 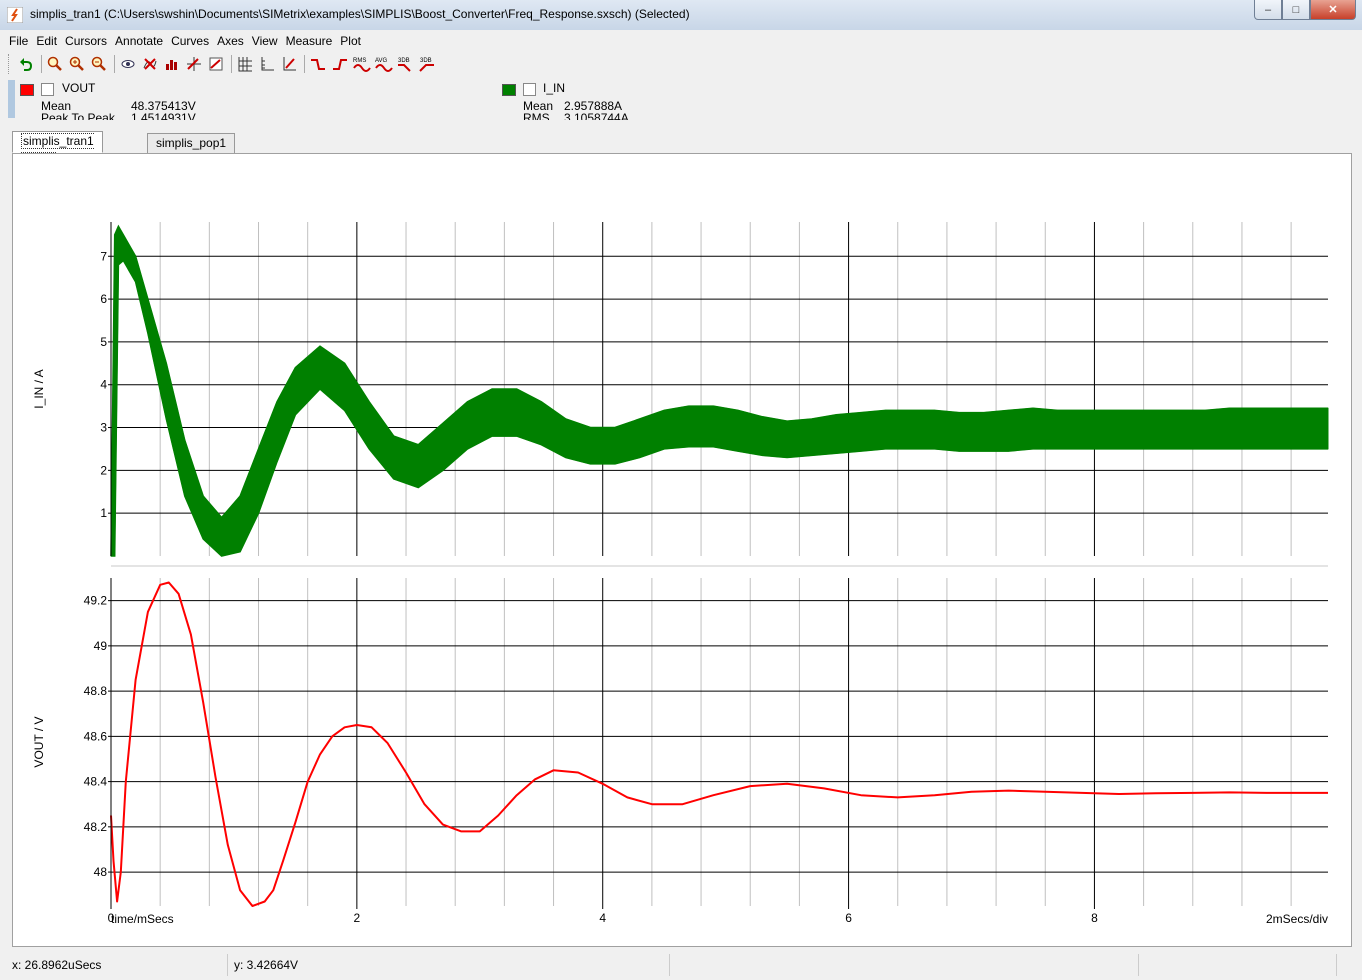 I want to click on iin-y-tick-label: 7, so click(x=103, y=256).